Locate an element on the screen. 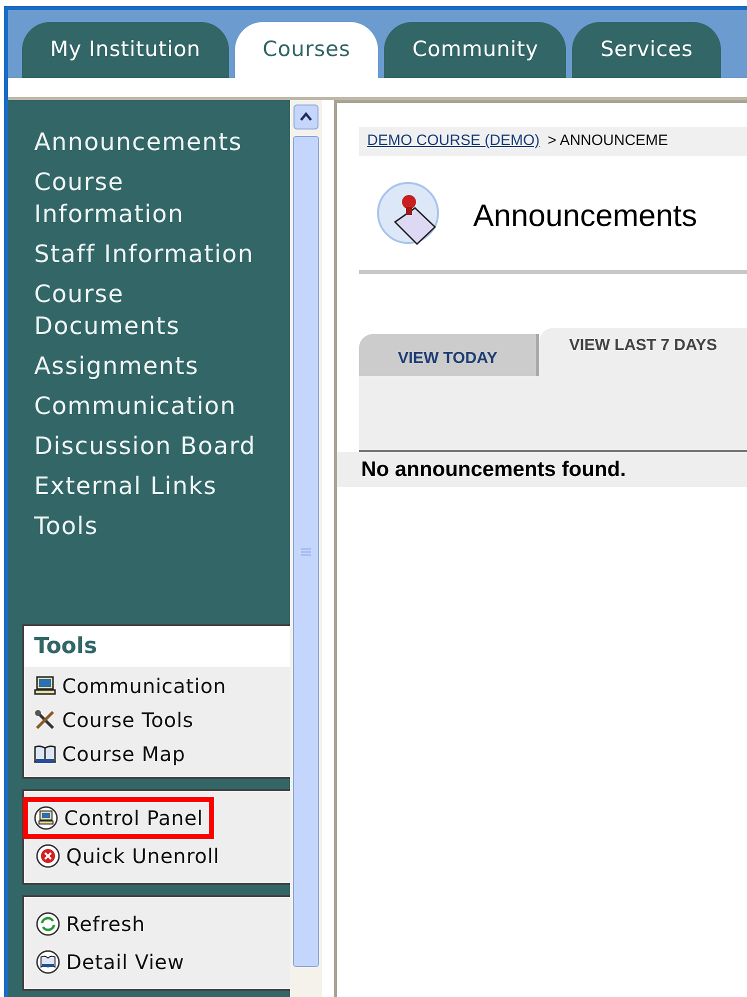 The width and height of the screenshot is (747, 997). sidebar-link: External Links is located at coordinates (152, 486).